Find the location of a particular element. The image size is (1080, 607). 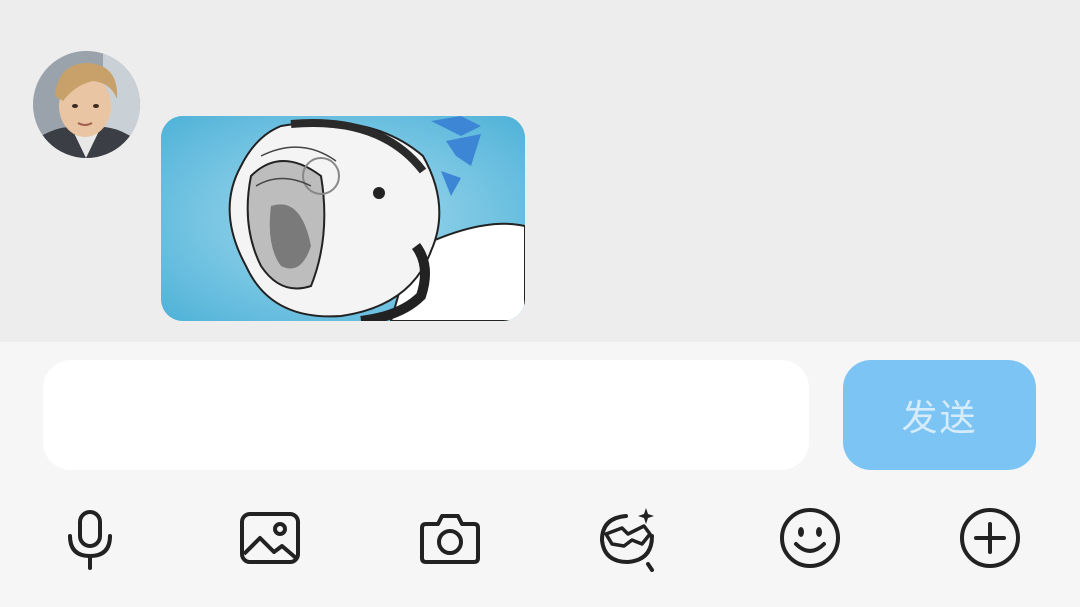

sticker-face-icon is located at coordinates (626, 539).